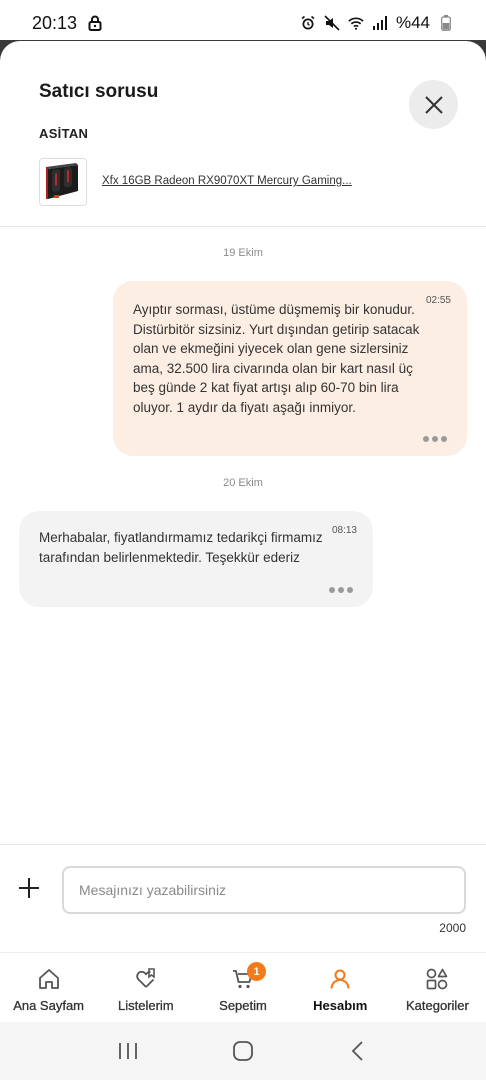 The image size is (486, 1080). I want to click on home-circle-icon, so click(243, 1051).